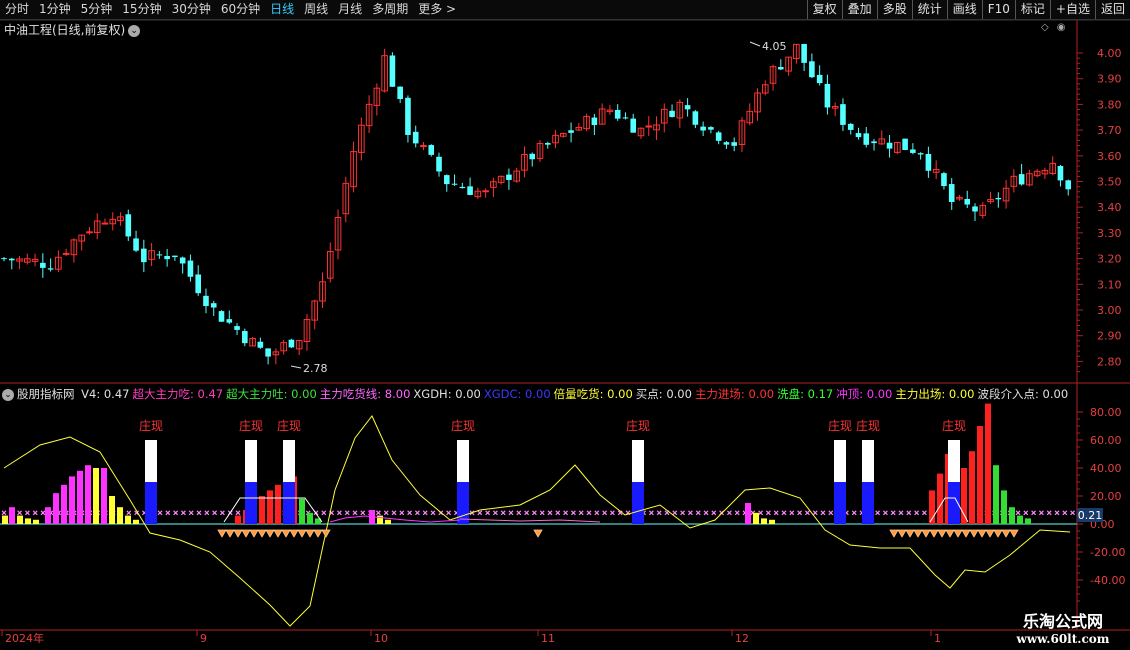 This screenshot has width=1130, height=650. What do you see at coordinates (1109, 284) in the screenshot?
I see `price-label: 3.10` at bounding box center [1109, 284].